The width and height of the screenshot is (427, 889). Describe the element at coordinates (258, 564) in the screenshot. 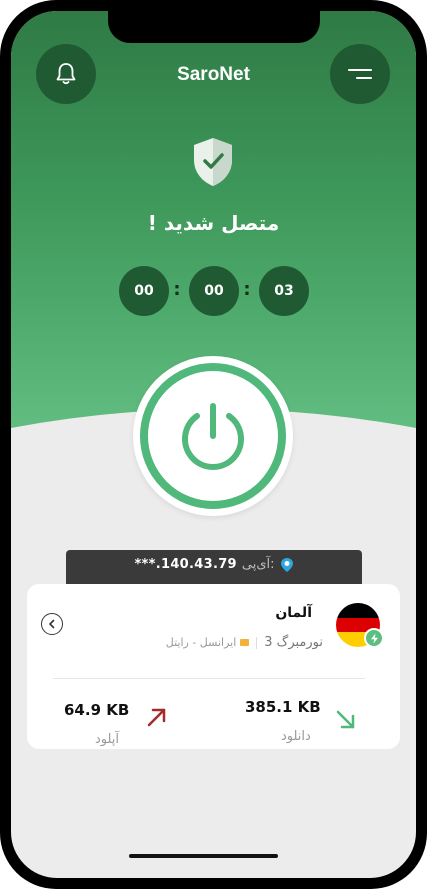

I see `ip-label: آی‌پی:` at that location.